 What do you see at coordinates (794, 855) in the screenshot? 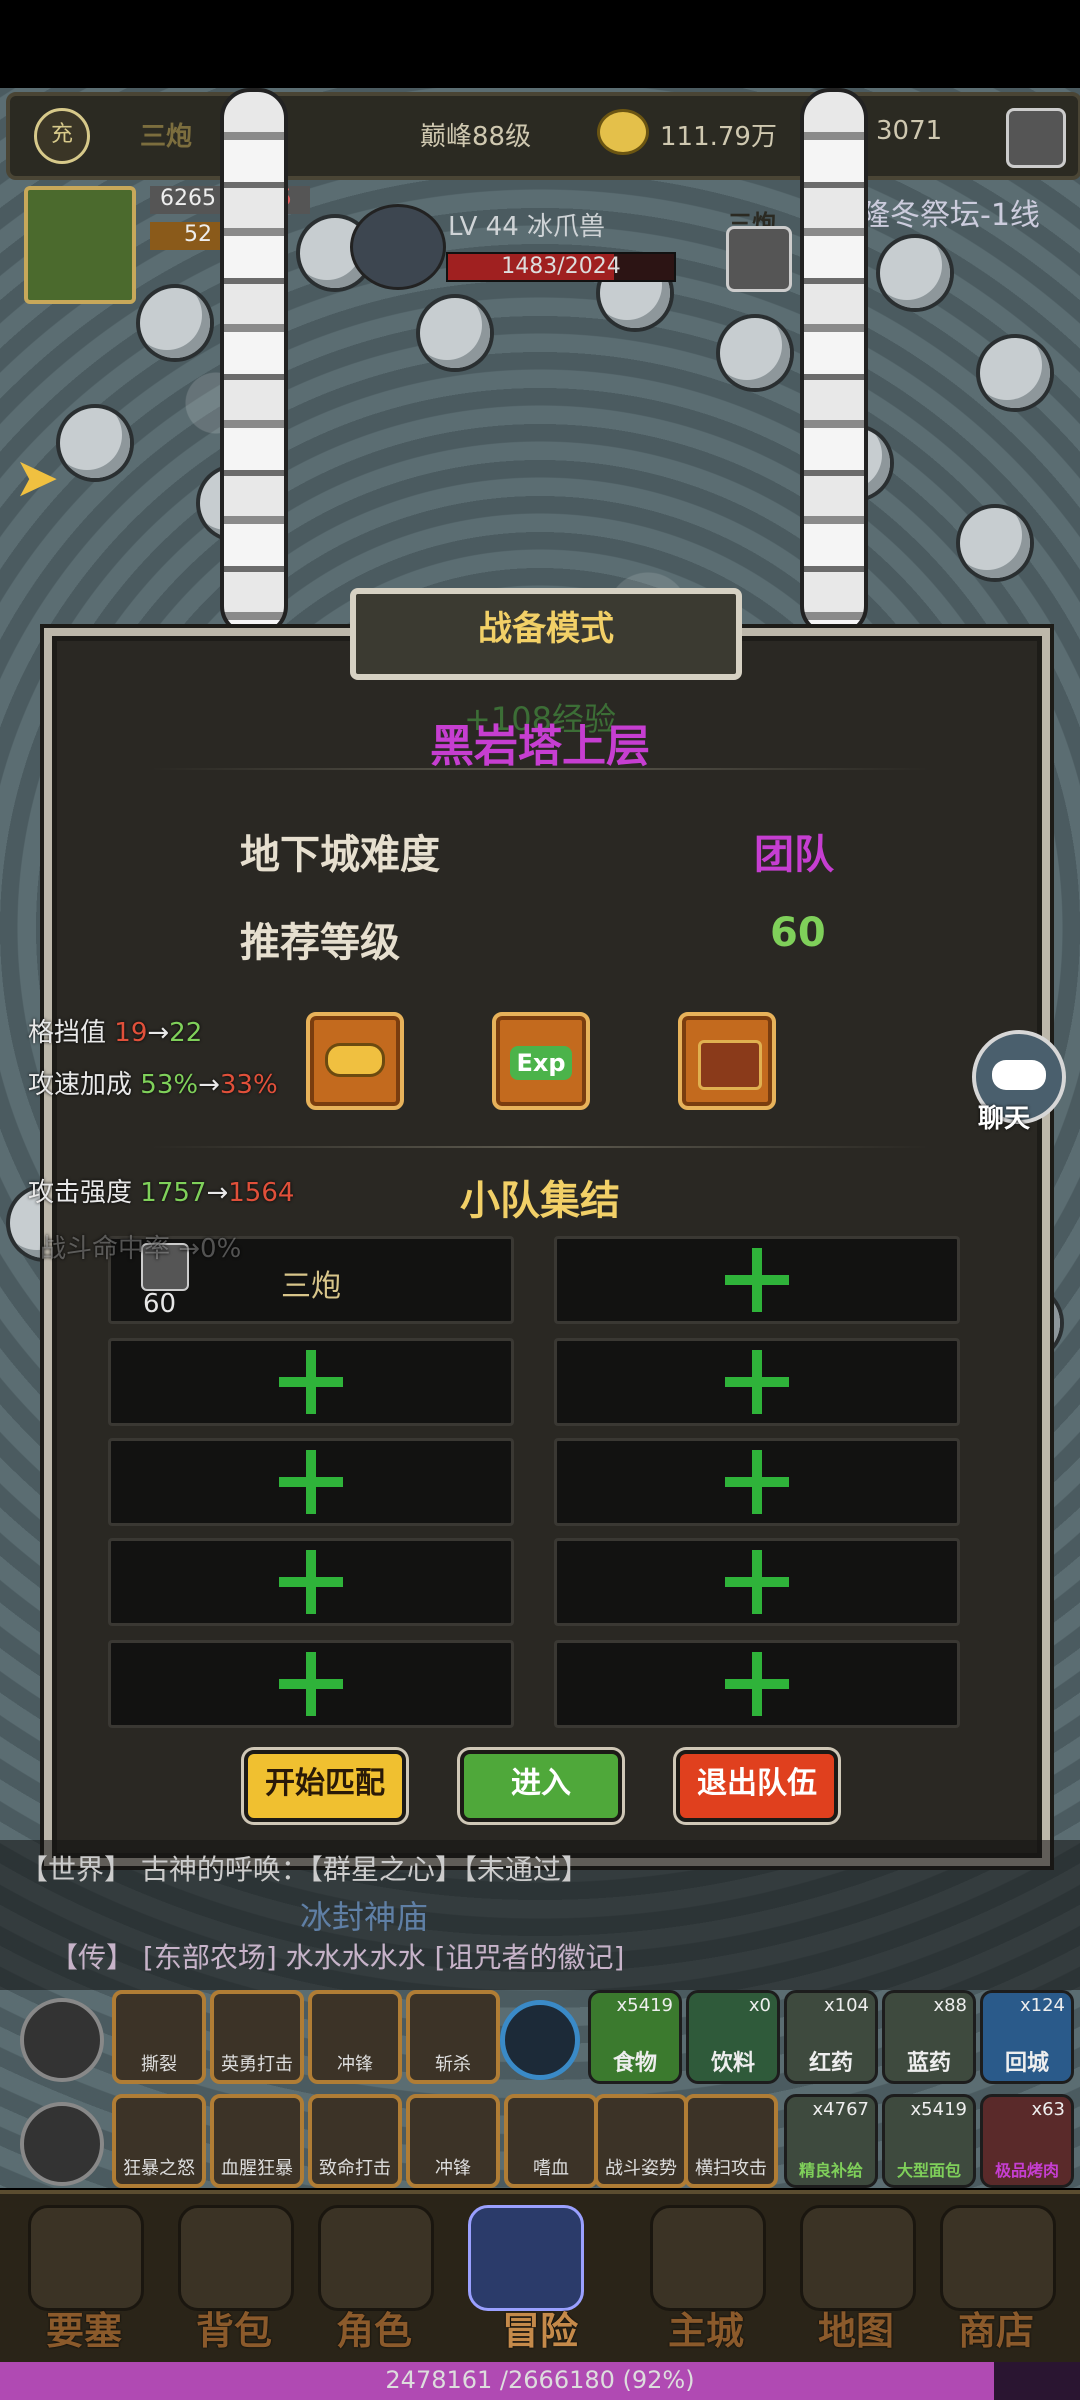
I see `difficulty-value: 团队` at bounding box center [794, 855].